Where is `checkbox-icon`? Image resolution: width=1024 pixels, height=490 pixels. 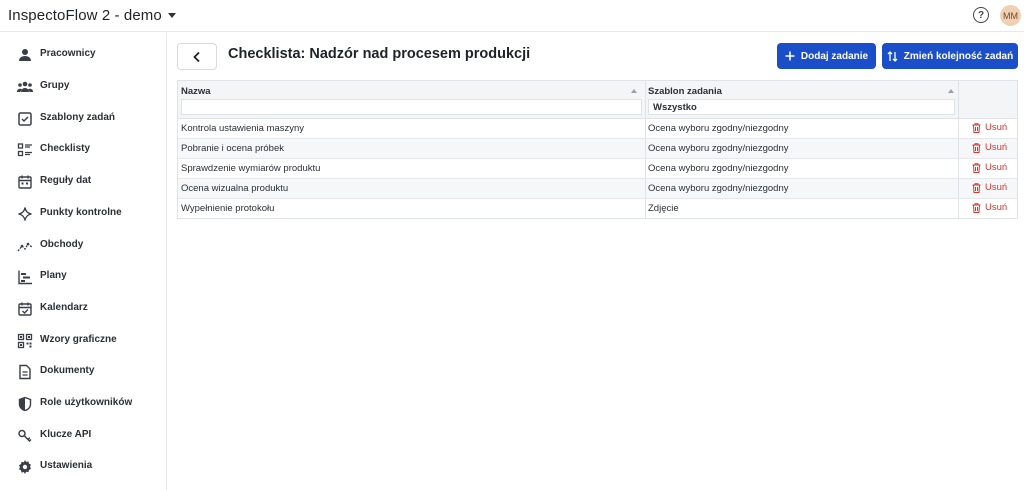
checkbox-icon is located at coordinates (25, 119).